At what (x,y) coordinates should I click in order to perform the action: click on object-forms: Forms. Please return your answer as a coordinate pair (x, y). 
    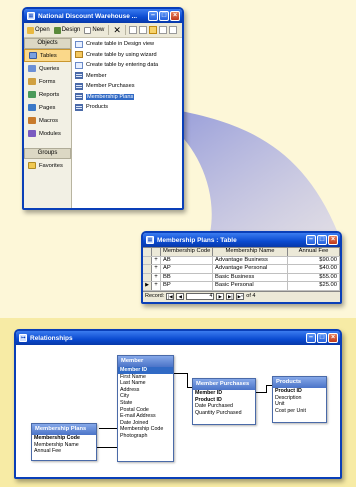
    Looking at the image, I should click on (47, 81).